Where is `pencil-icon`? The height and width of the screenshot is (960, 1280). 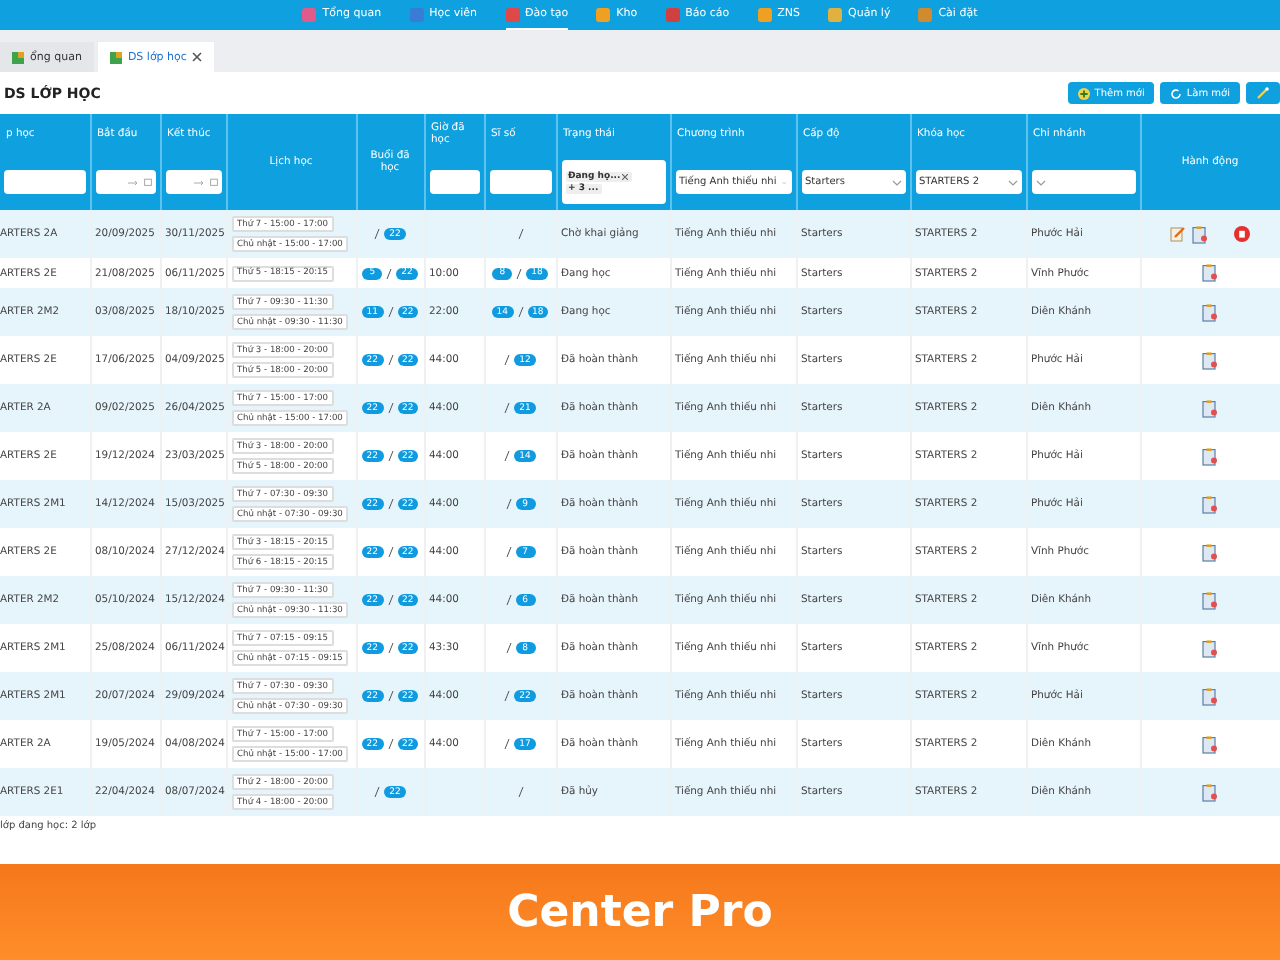 pencil-icon is located at coordinates (1178, 234).